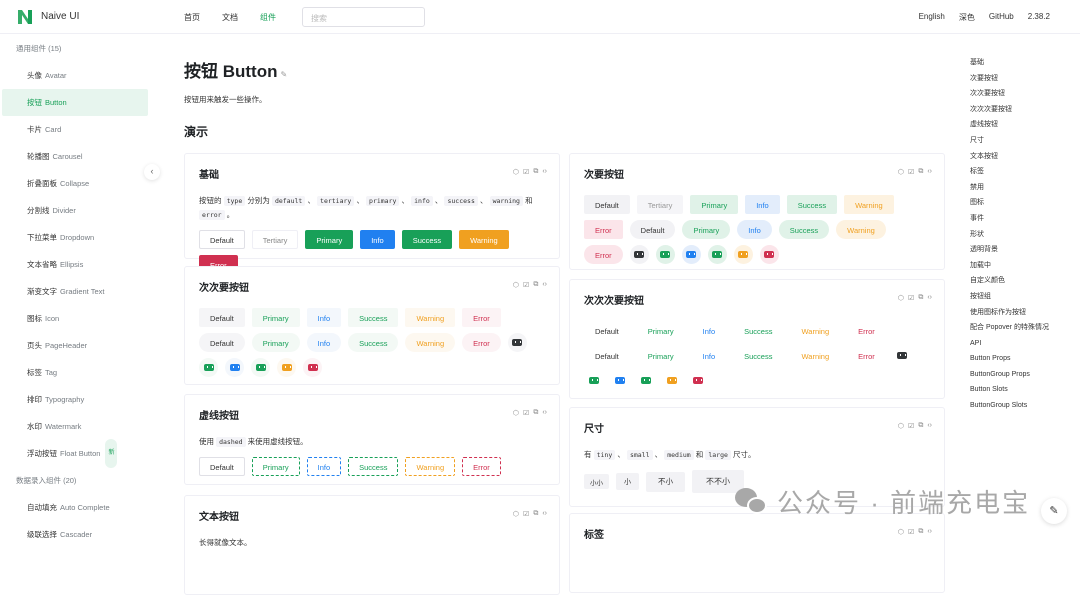 This screenshot has height=595, width=1080. I want to click on nav-components: 组件, so click(268, 17).